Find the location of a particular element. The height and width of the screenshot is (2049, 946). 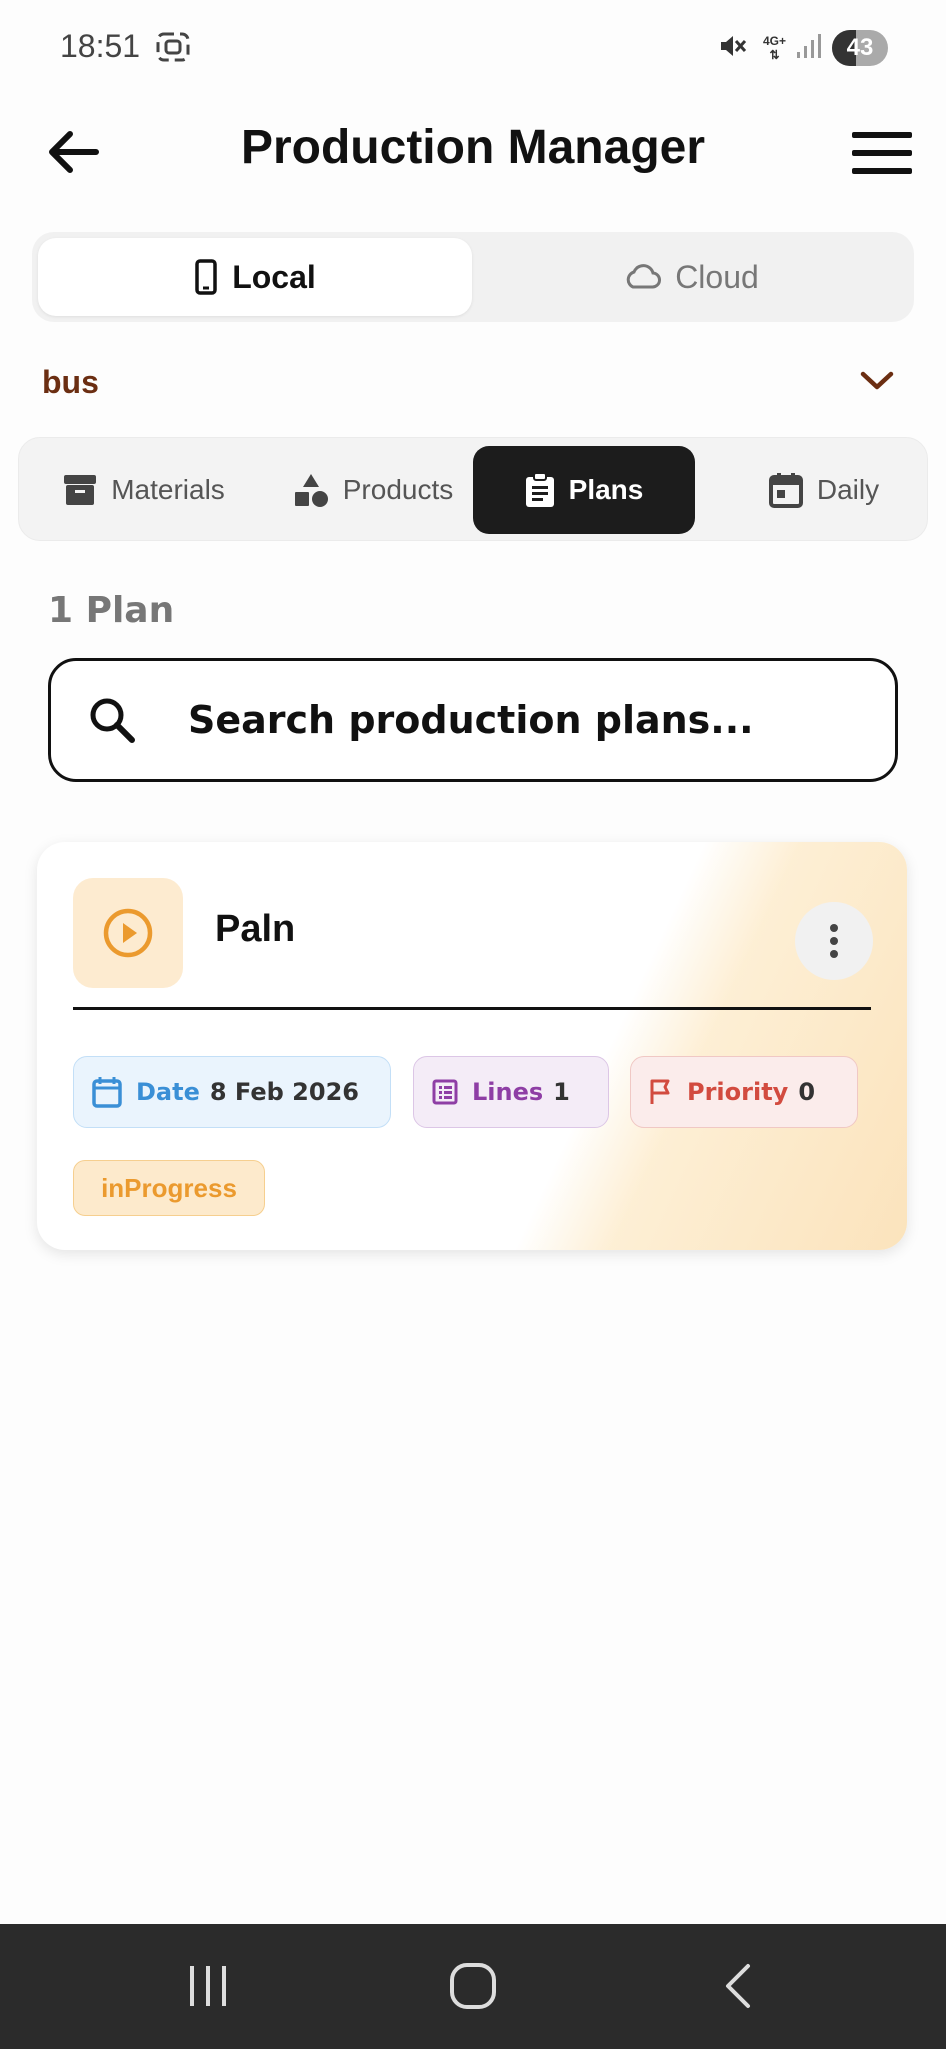

home-button is located at coordinates (473, 1988).